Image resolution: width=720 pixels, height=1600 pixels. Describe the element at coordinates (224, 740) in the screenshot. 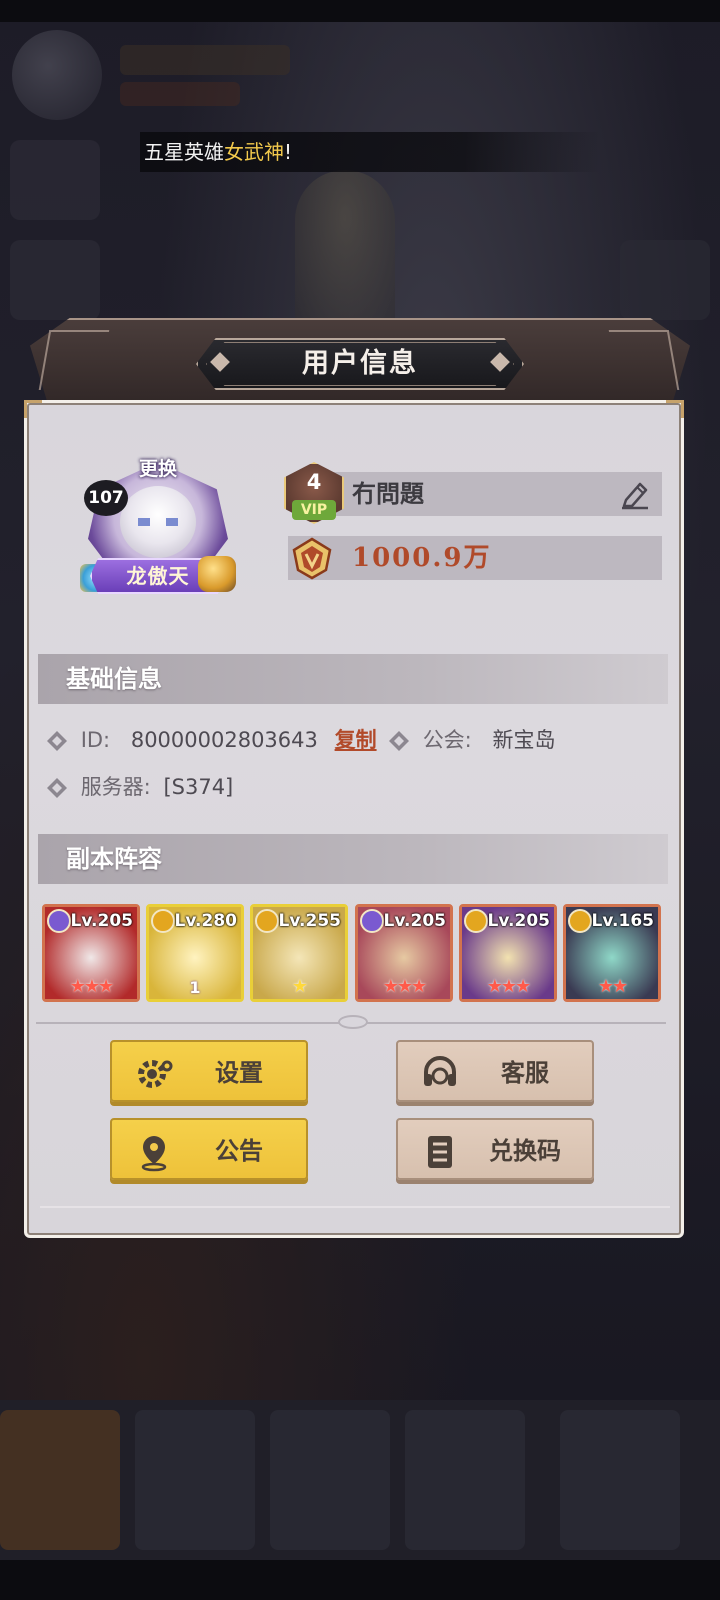

I see `id-value: 80000002803643` at that location.